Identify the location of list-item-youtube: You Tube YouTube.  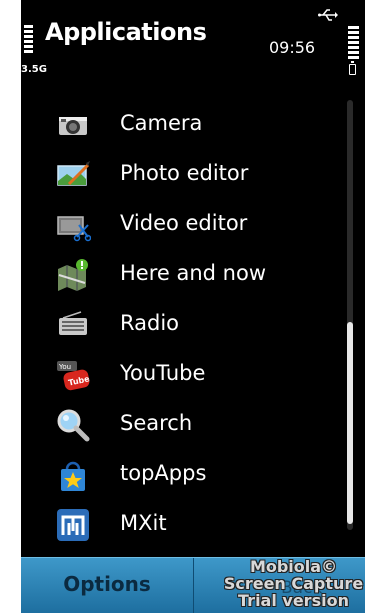
(181, 375).